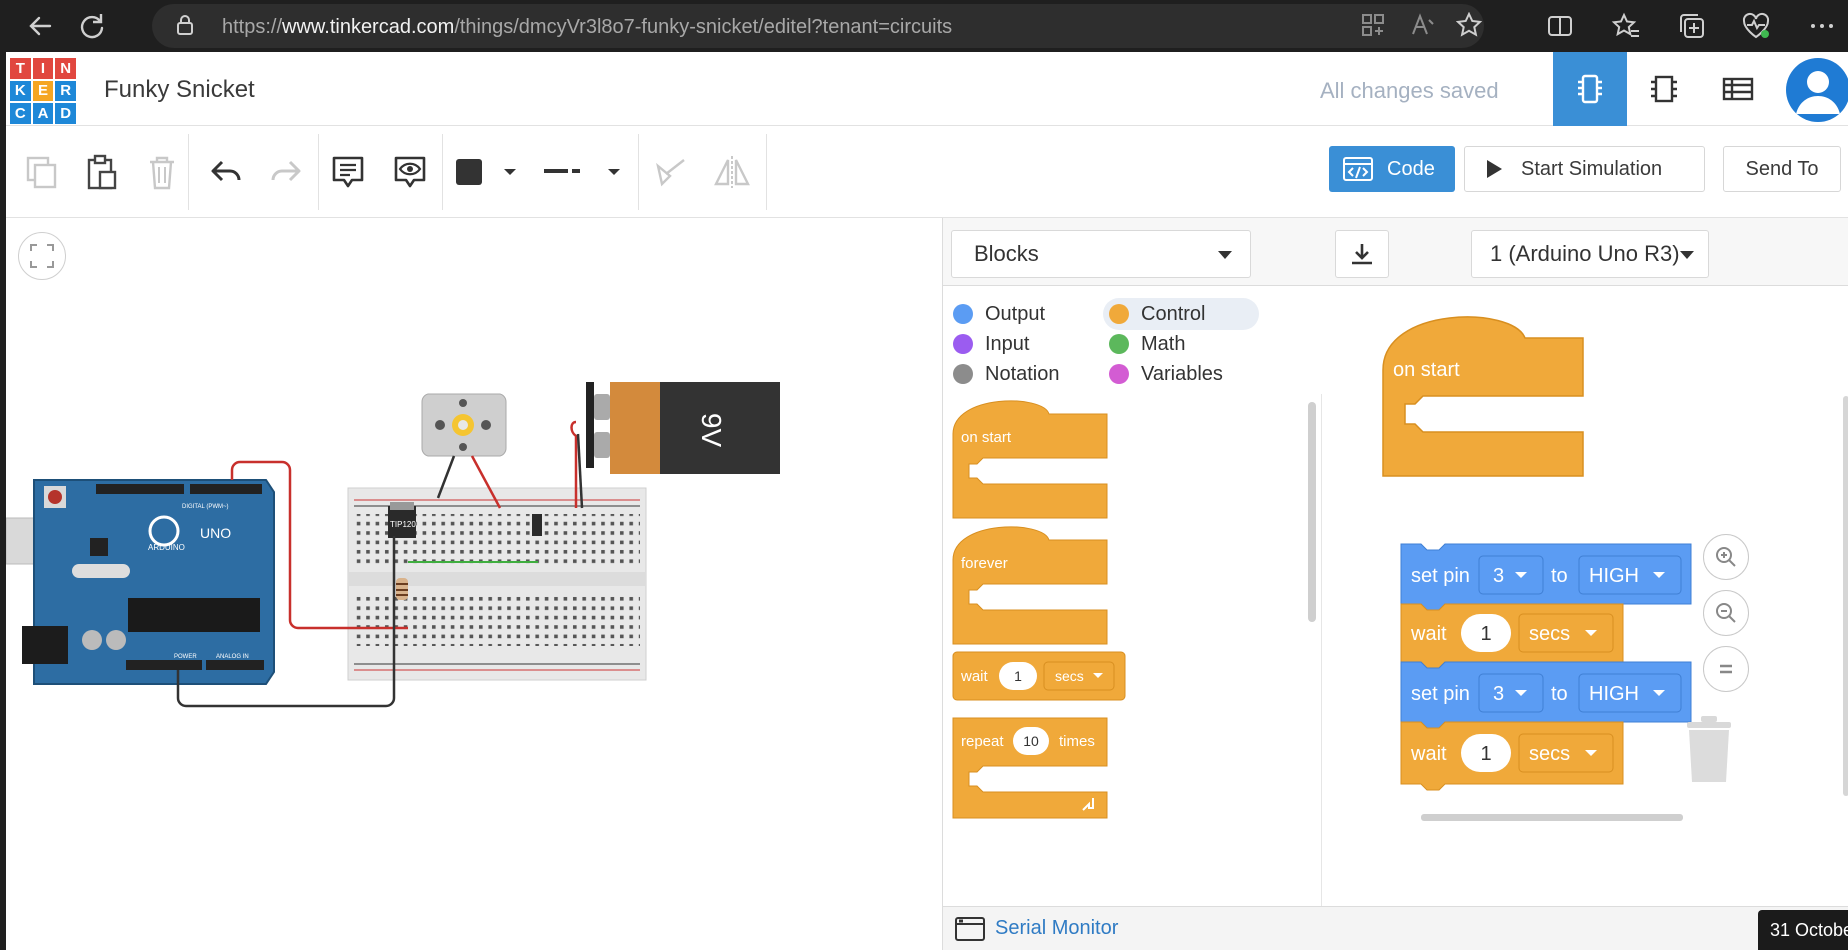 This screenshot has height=950, width=1848. I want to click on set-pin-2-state: HIGH, so click(1614, 694).